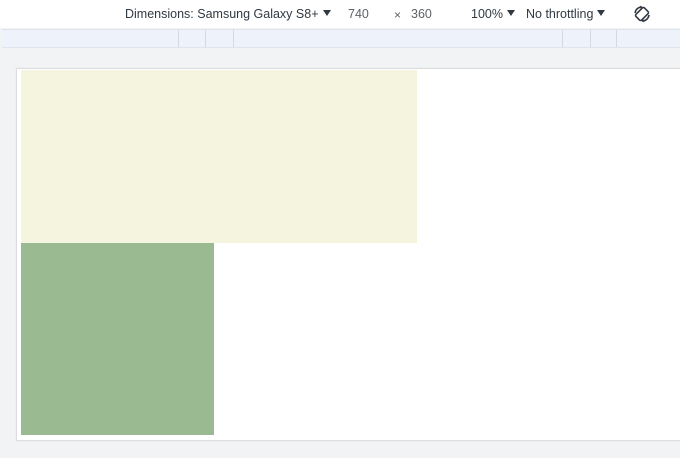  Describe the element at coordinates (222, 14) in the screenshot. I see `device-dimensions-label: Dimensions: Samsung Galaxy S8+` at that location.